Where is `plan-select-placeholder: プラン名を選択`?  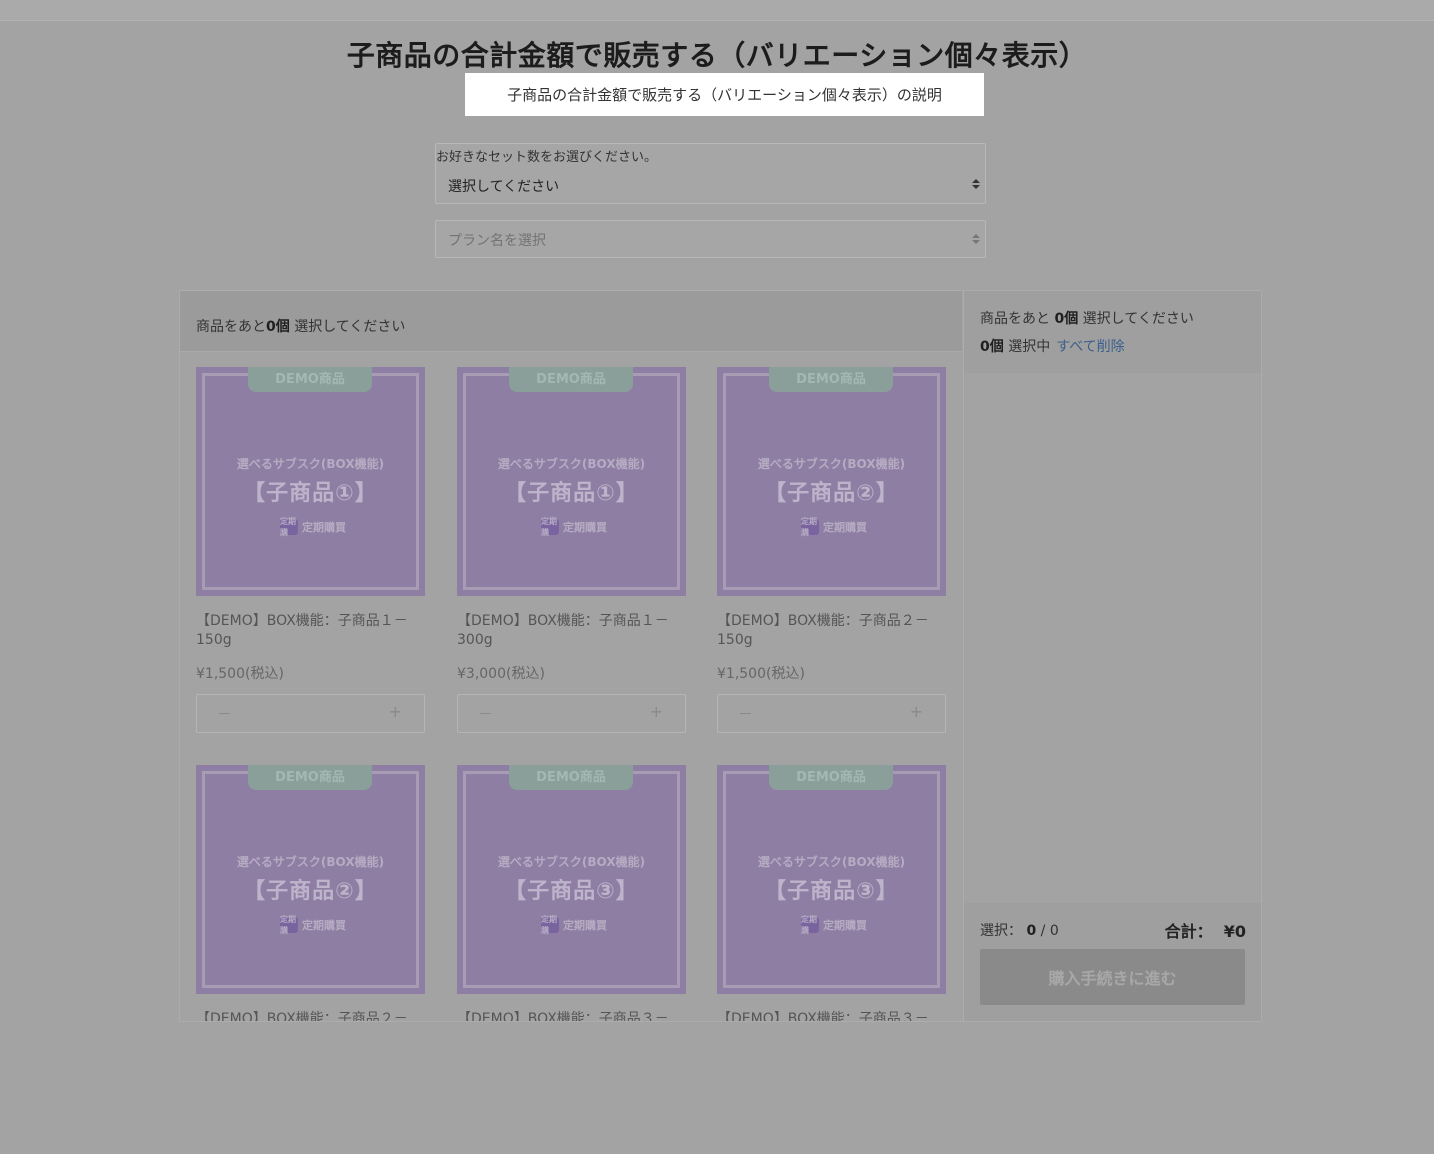
plan-select-placeholder: プラン名を選択 is located at coordinates (497, 241).